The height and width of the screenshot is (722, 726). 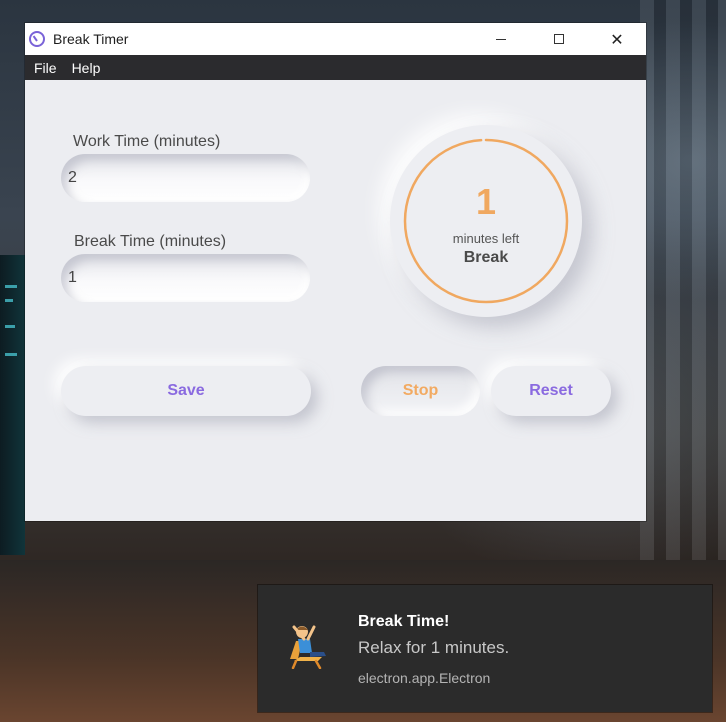 What do you see at coordinates (308, 647) in the screenshot?
I see `relaxing-person-icon` at bounding box center [308, 647].